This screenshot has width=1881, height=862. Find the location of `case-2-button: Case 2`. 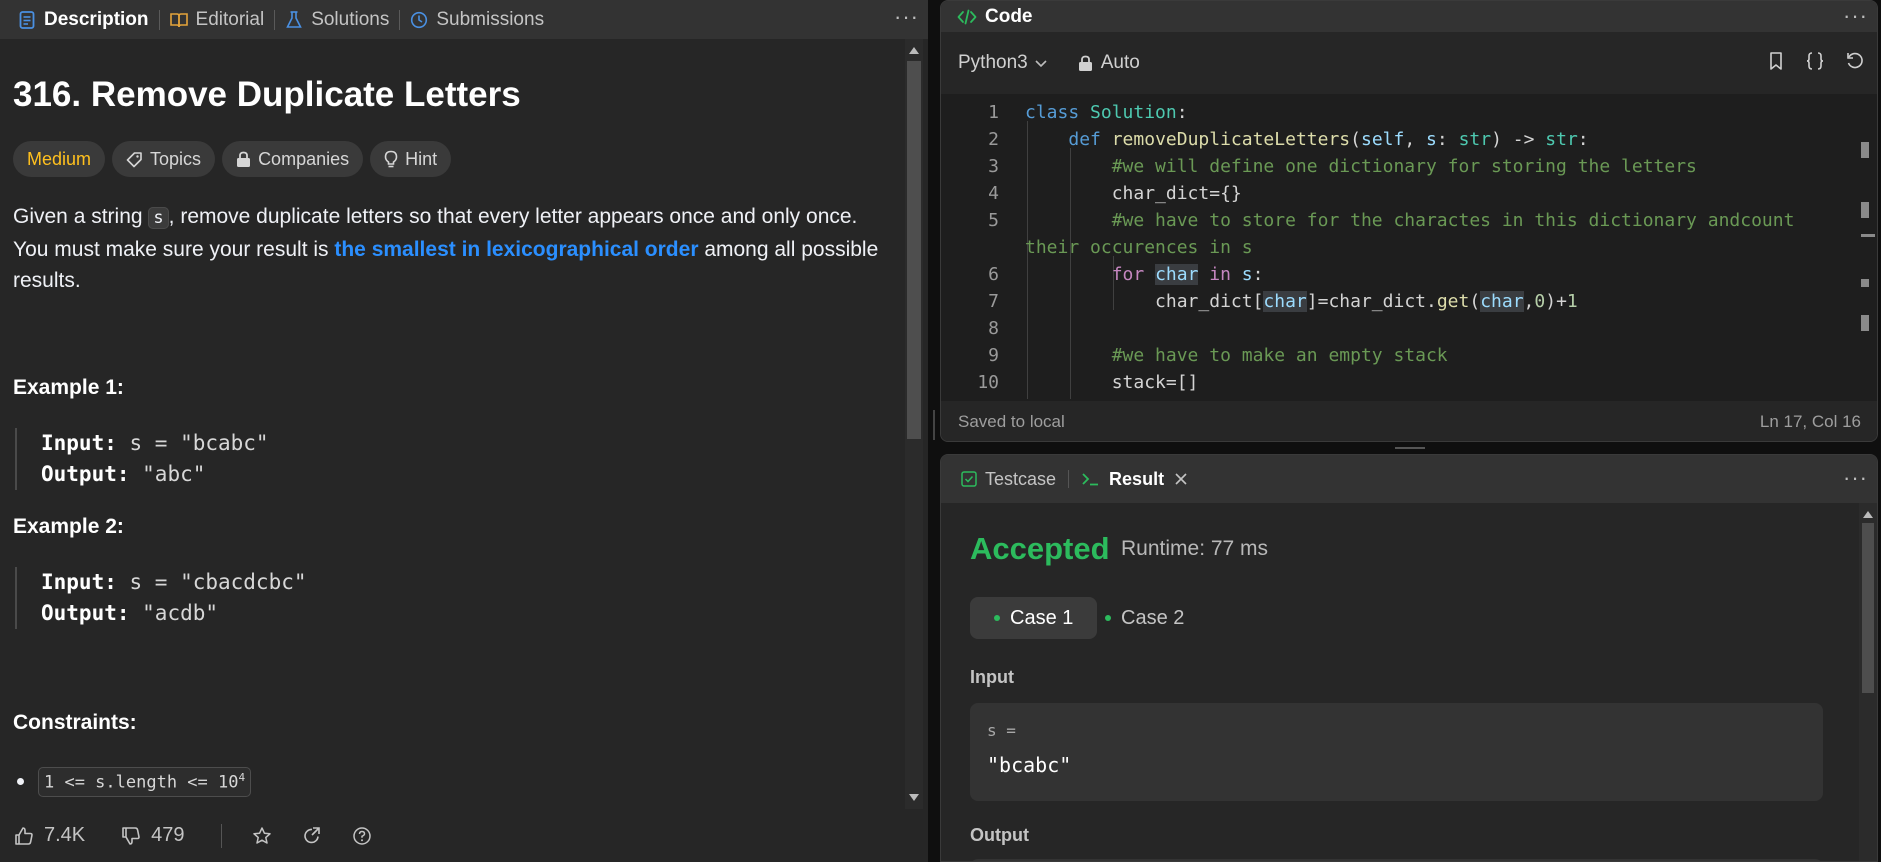

case-2-button: Case 2 is located at coordinates (1144, 618).